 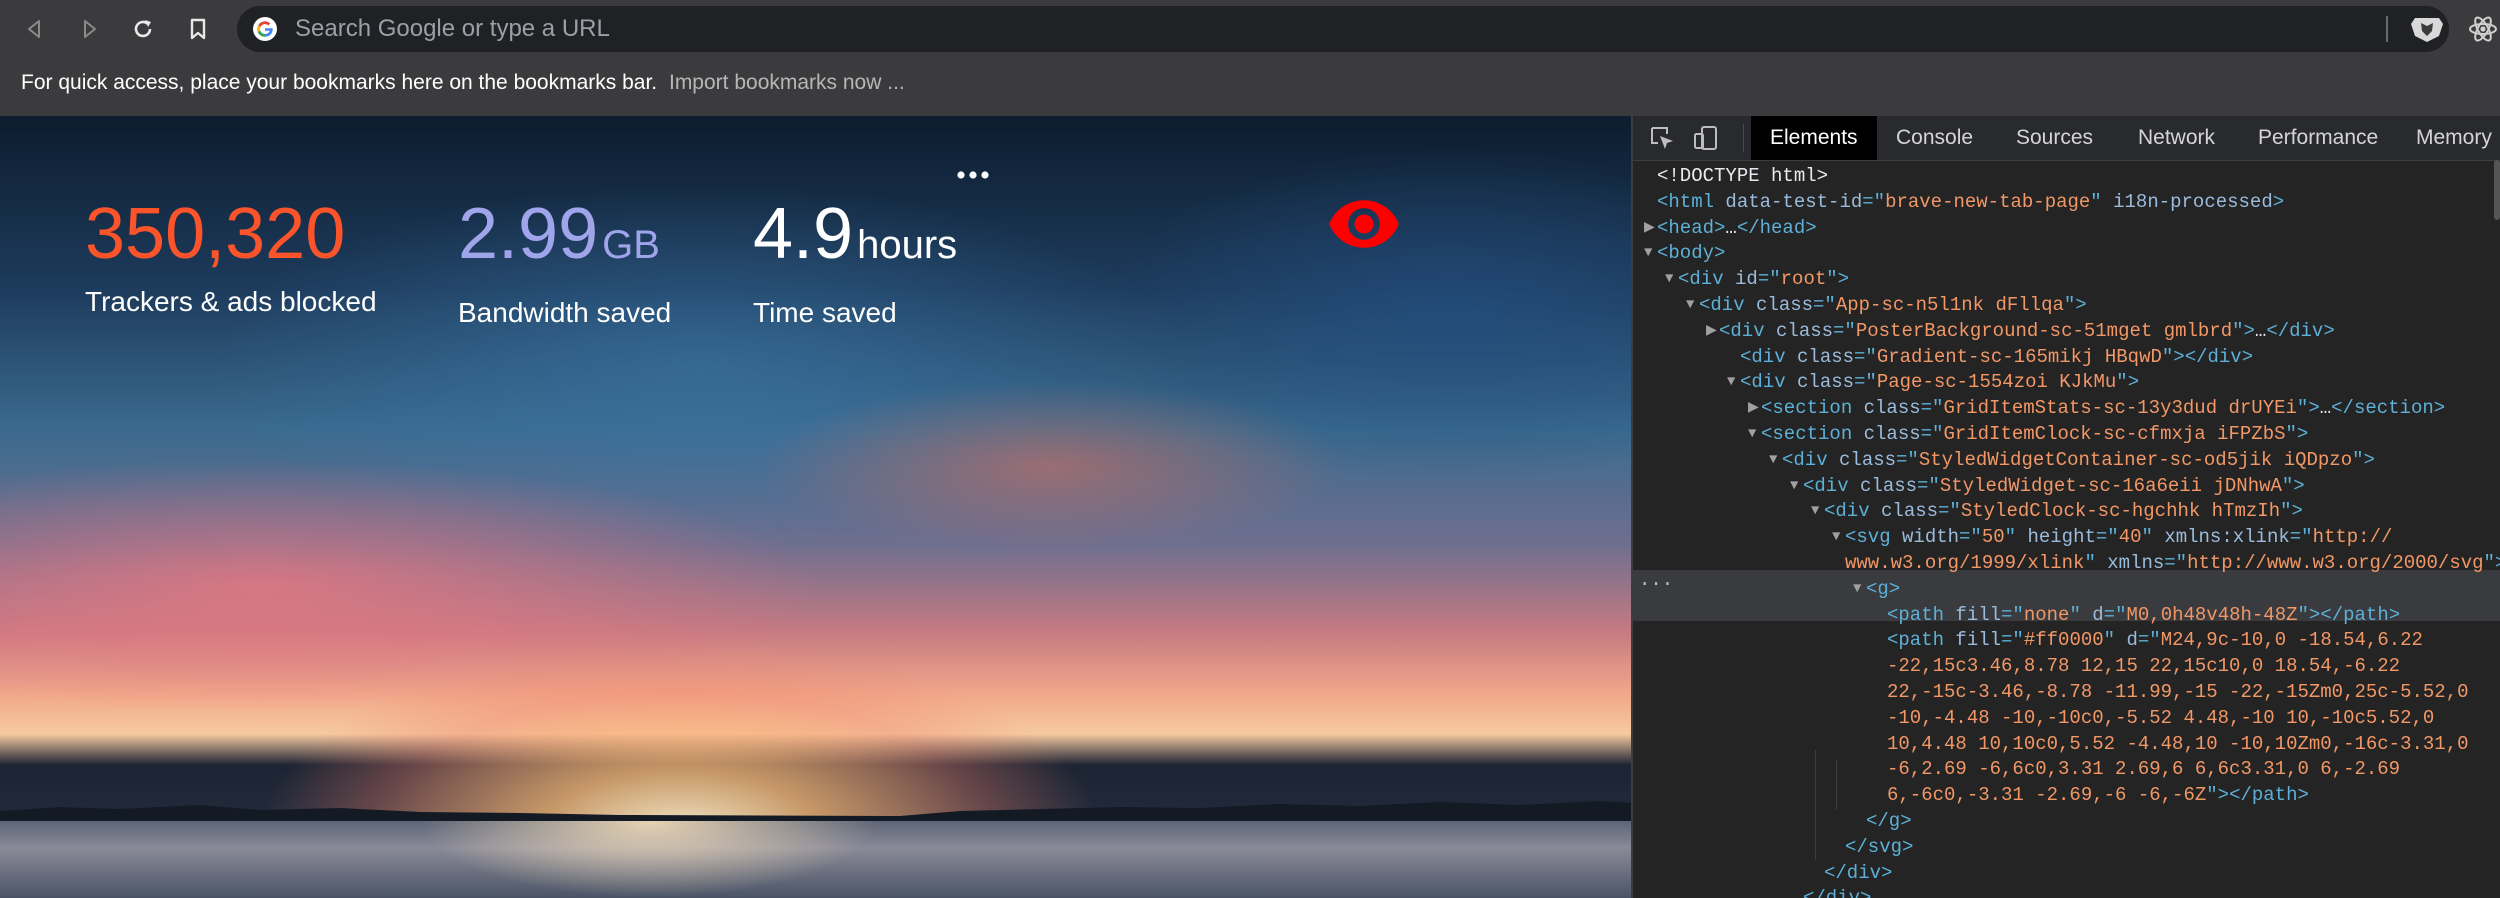 I want to click on dom-token-attr: data-test-id, so click(x=1794, y=201).